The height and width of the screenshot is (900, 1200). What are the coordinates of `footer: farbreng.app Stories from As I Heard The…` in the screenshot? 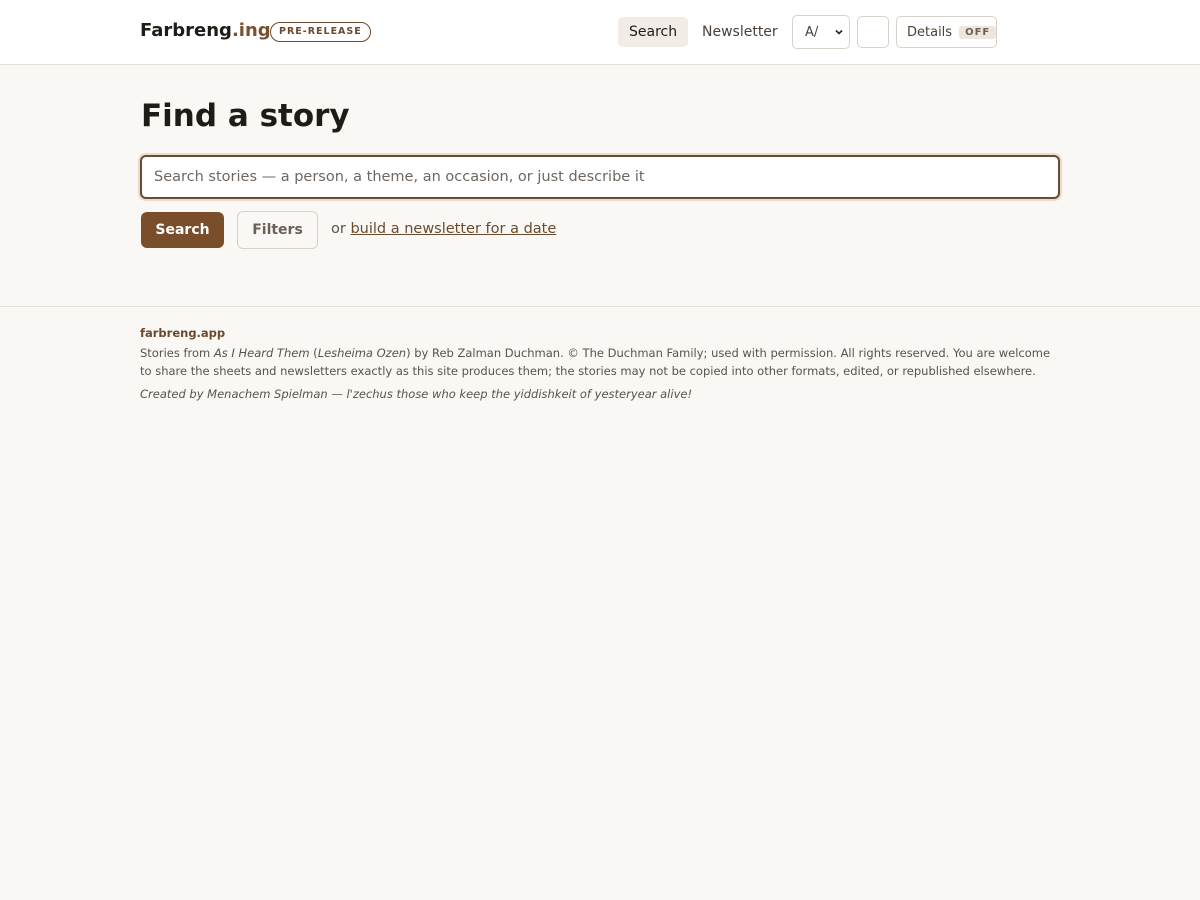 It's located at (600, 353).